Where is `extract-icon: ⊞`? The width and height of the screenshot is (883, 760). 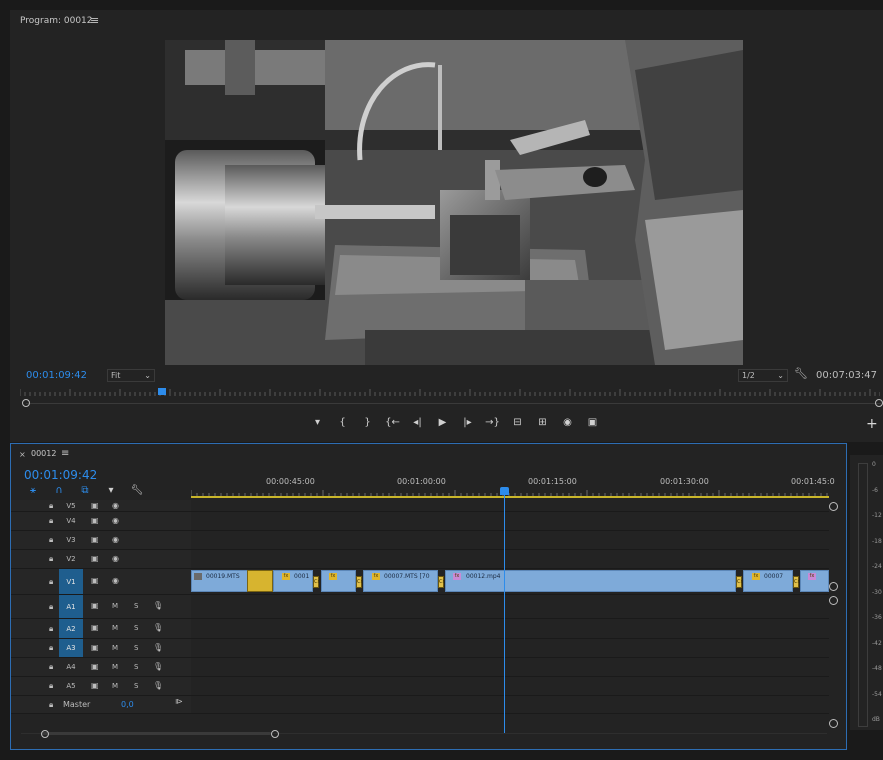
extract-icon: ⊞ is located at coordinates (542, 423).